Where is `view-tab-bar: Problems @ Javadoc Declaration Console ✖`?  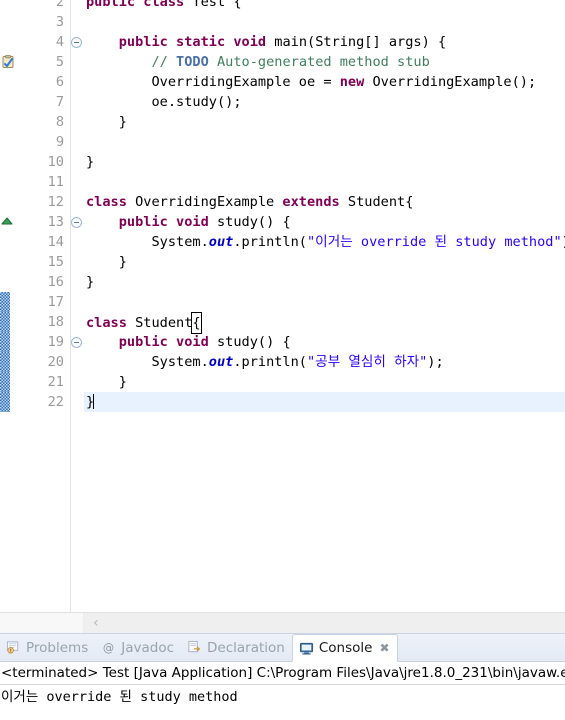
view-tab-bar: Problems @ Javadoc Declaration Console ✖ is located at coordinates (282, 648).